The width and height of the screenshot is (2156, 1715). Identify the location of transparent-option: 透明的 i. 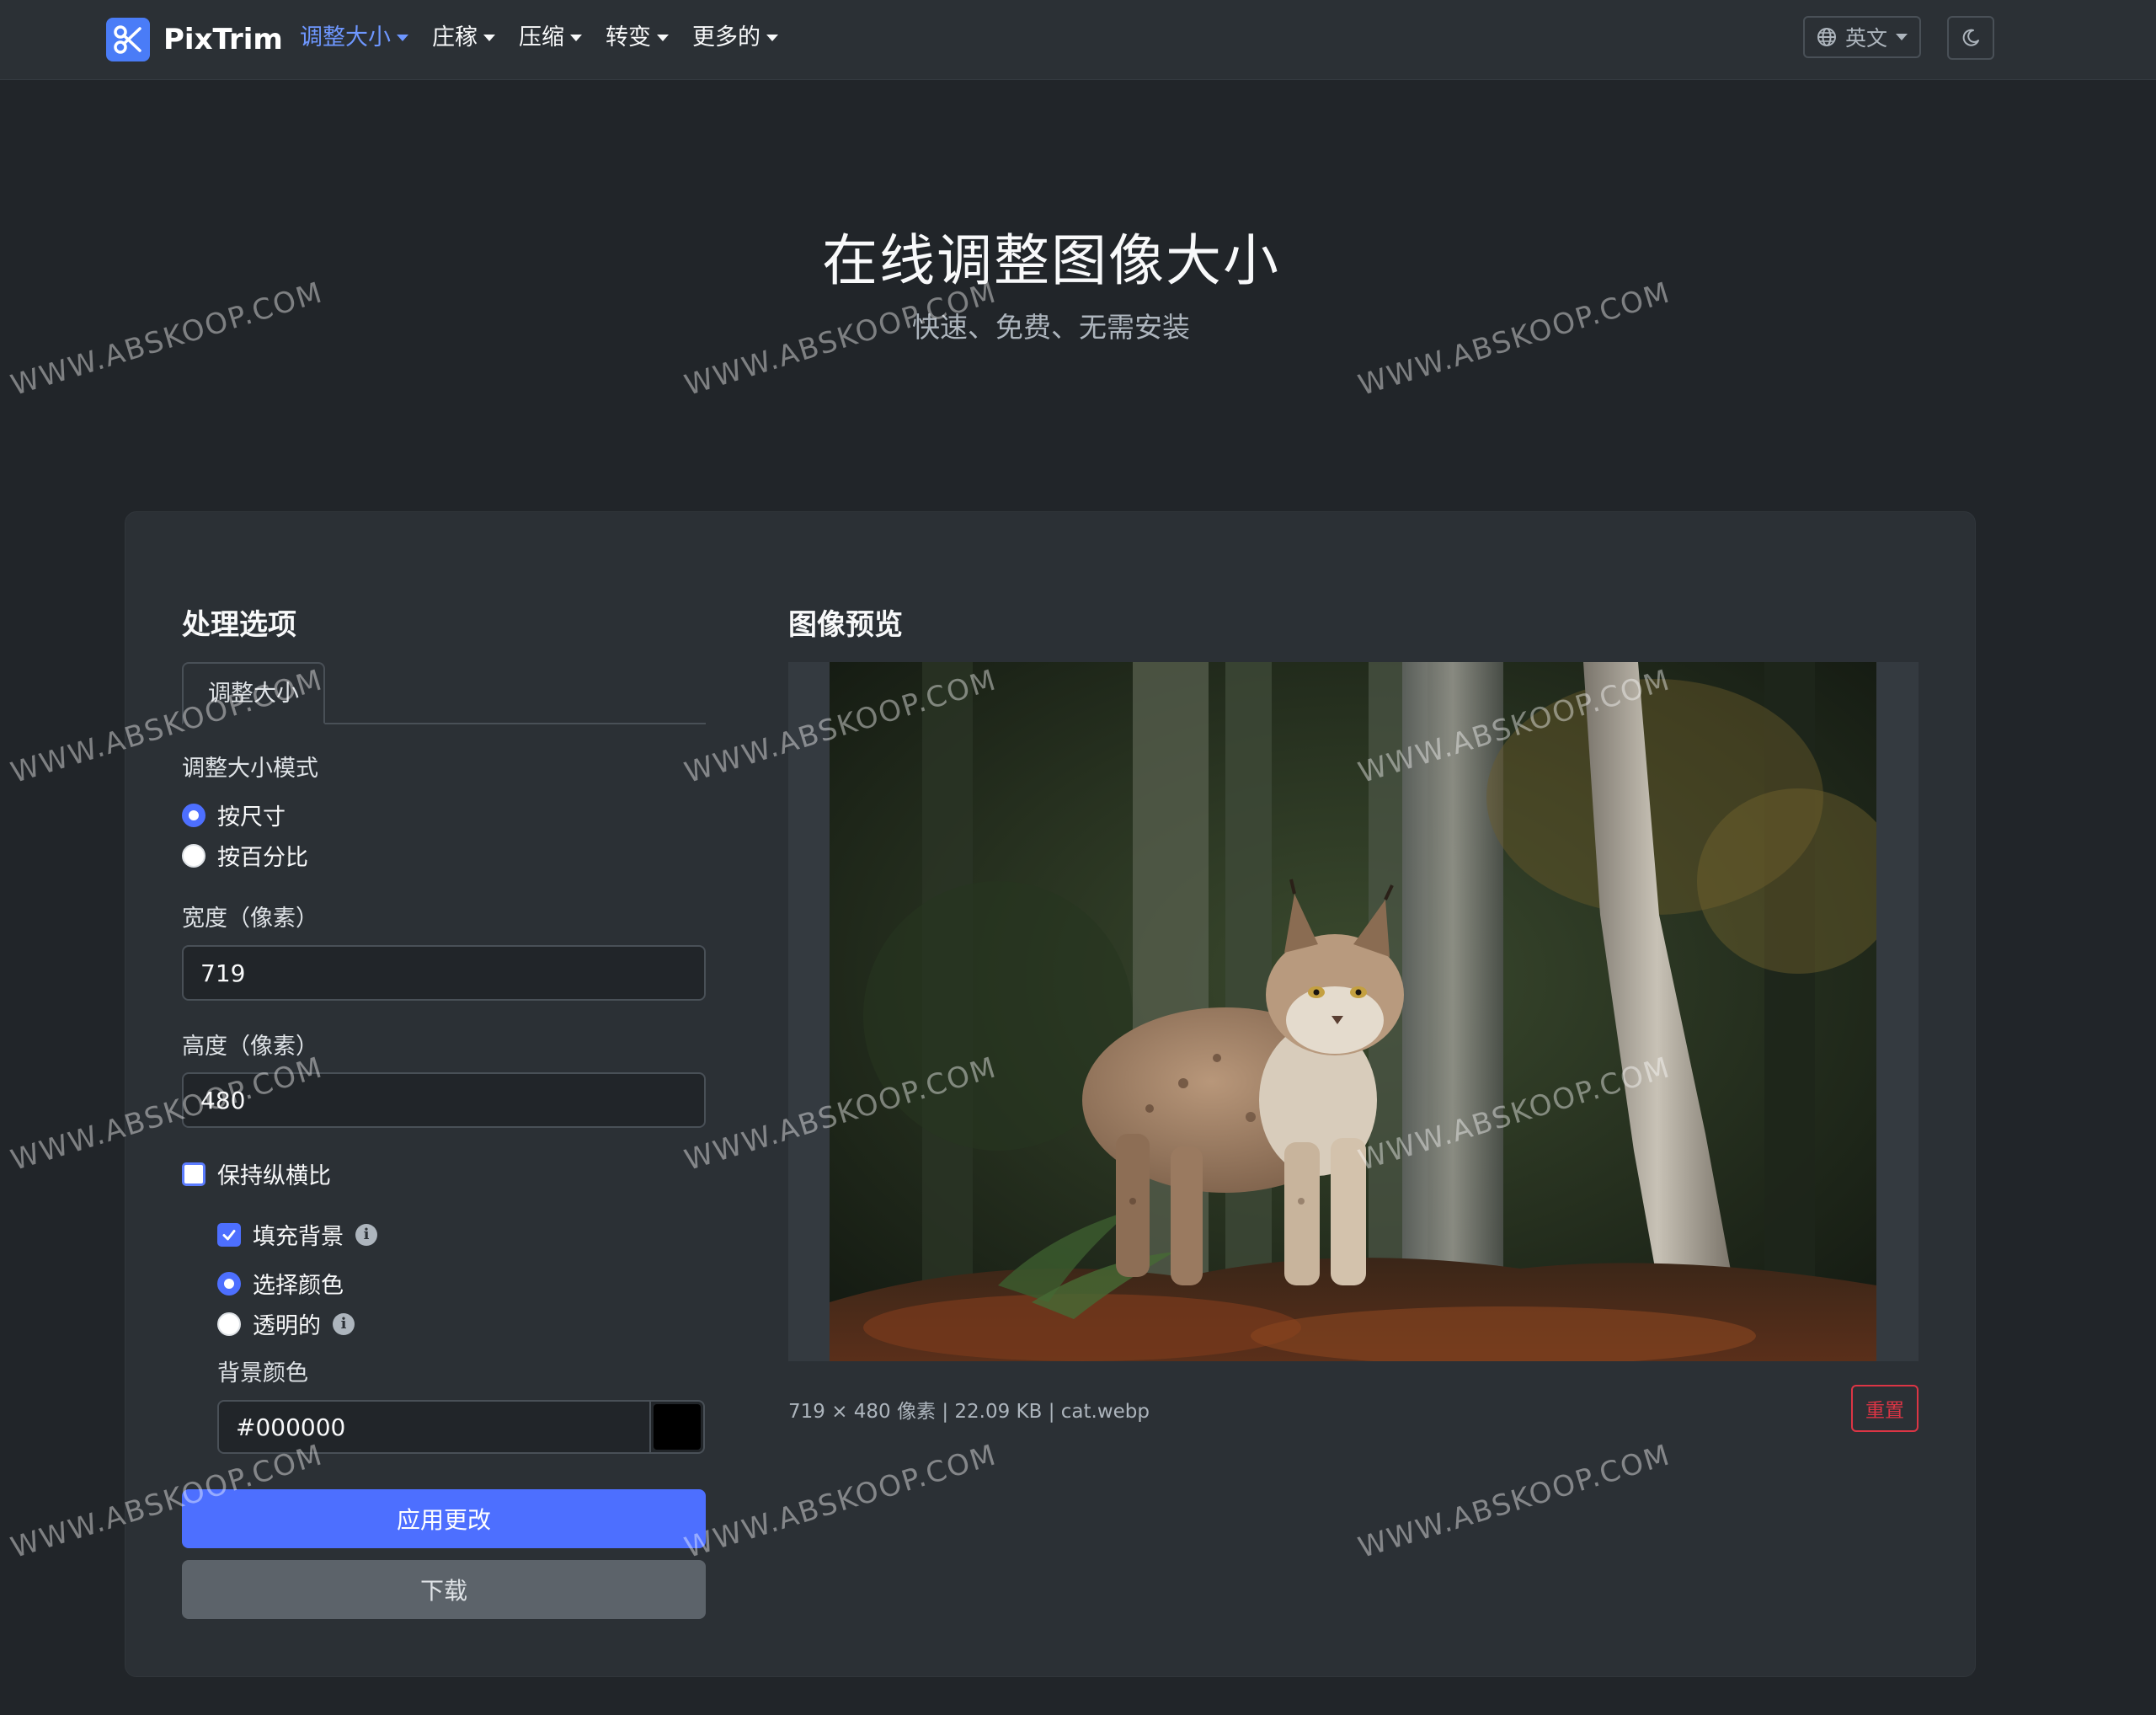
(286, 1323).